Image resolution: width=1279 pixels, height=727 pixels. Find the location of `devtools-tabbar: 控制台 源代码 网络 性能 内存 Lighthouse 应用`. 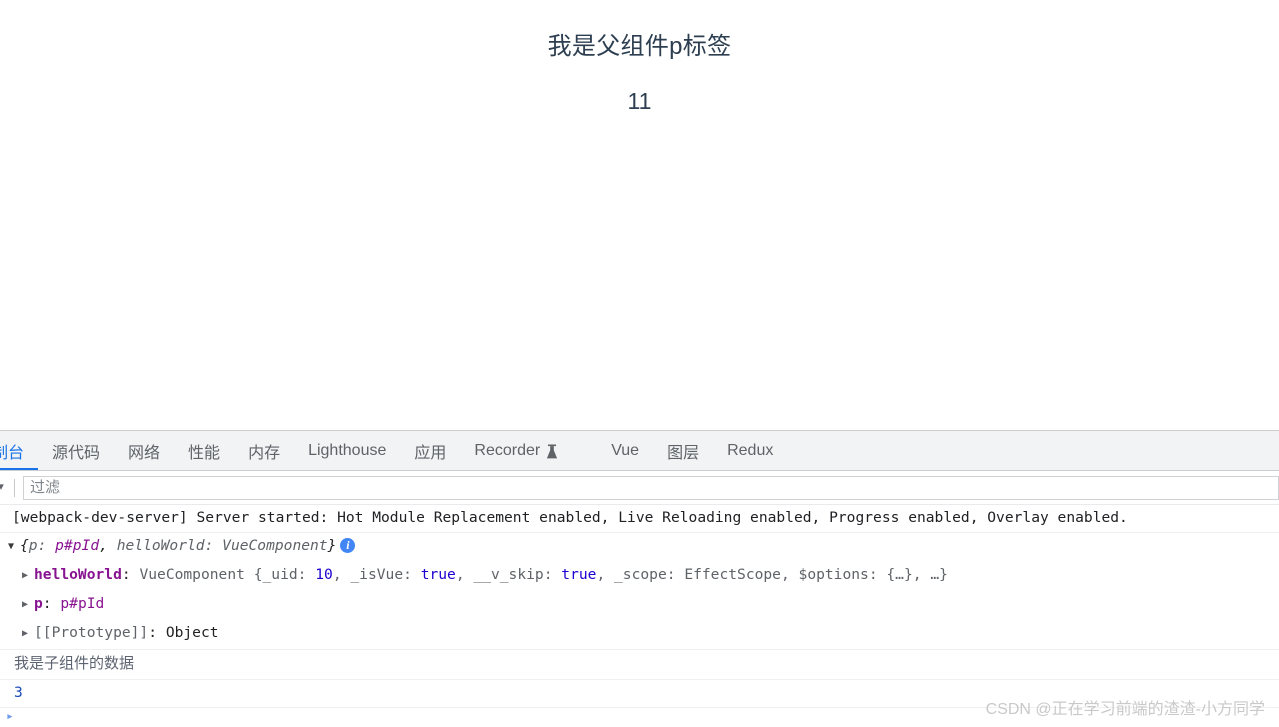

devtools-tabbar: 控制台 源代码 网络 性能 内存 Lighthouse 应用 is located at coordinates (639, 451).